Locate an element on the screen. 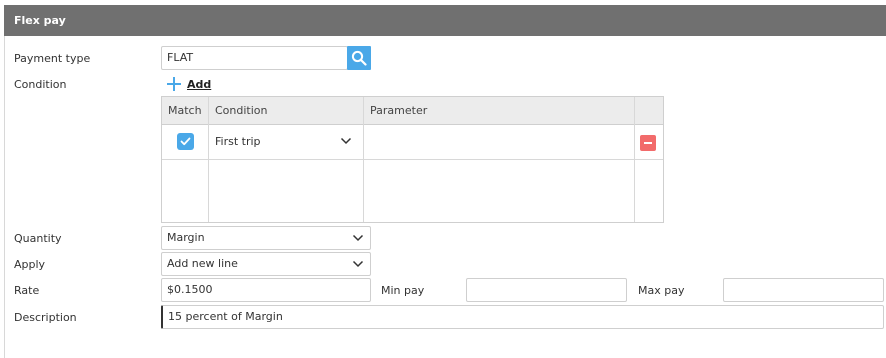 This screenshot has width=886, height=358. plus-icon is located at coordinates (174, 84).